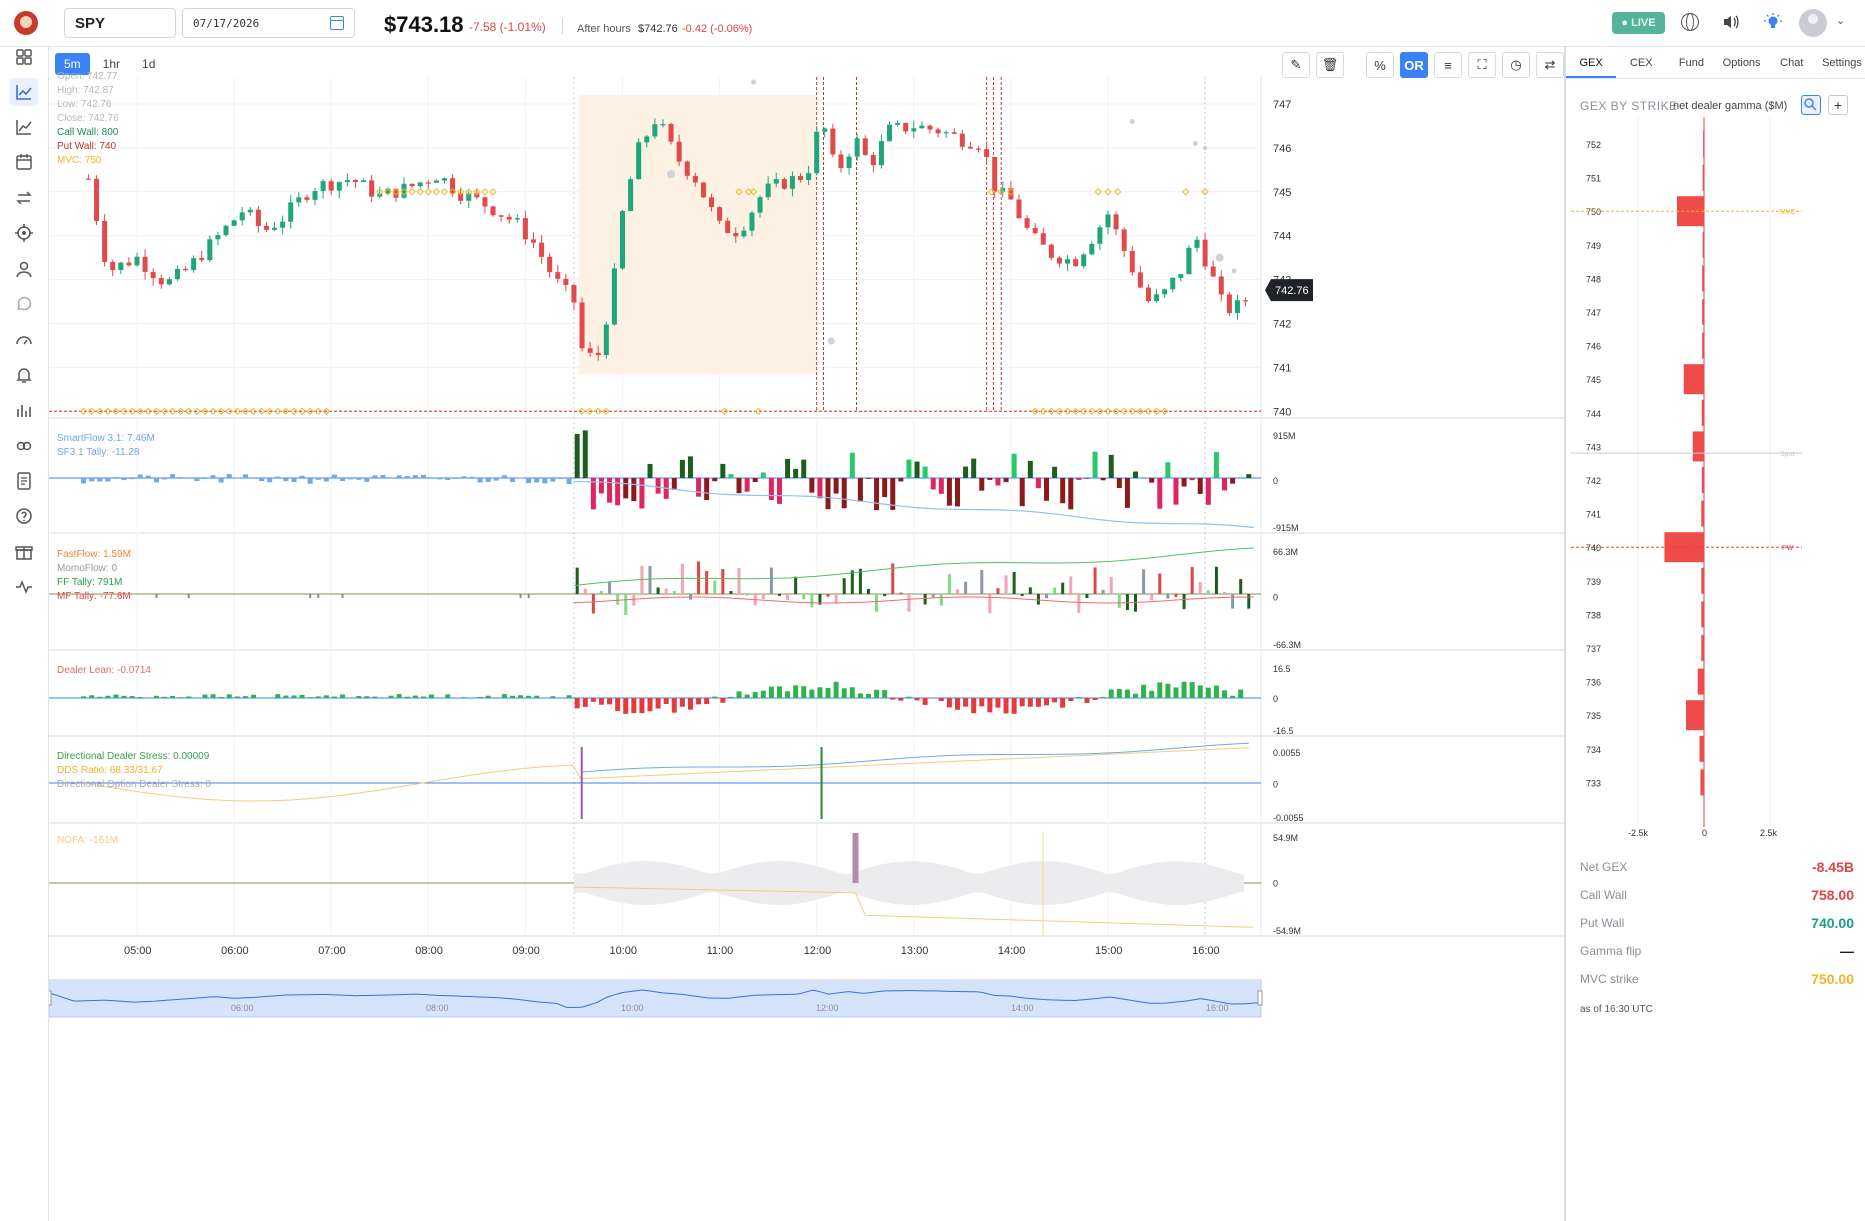 The height and width of the screenshot is (1221, 1865). I want to click on opening-range-button: OR, so click(1414, 65).